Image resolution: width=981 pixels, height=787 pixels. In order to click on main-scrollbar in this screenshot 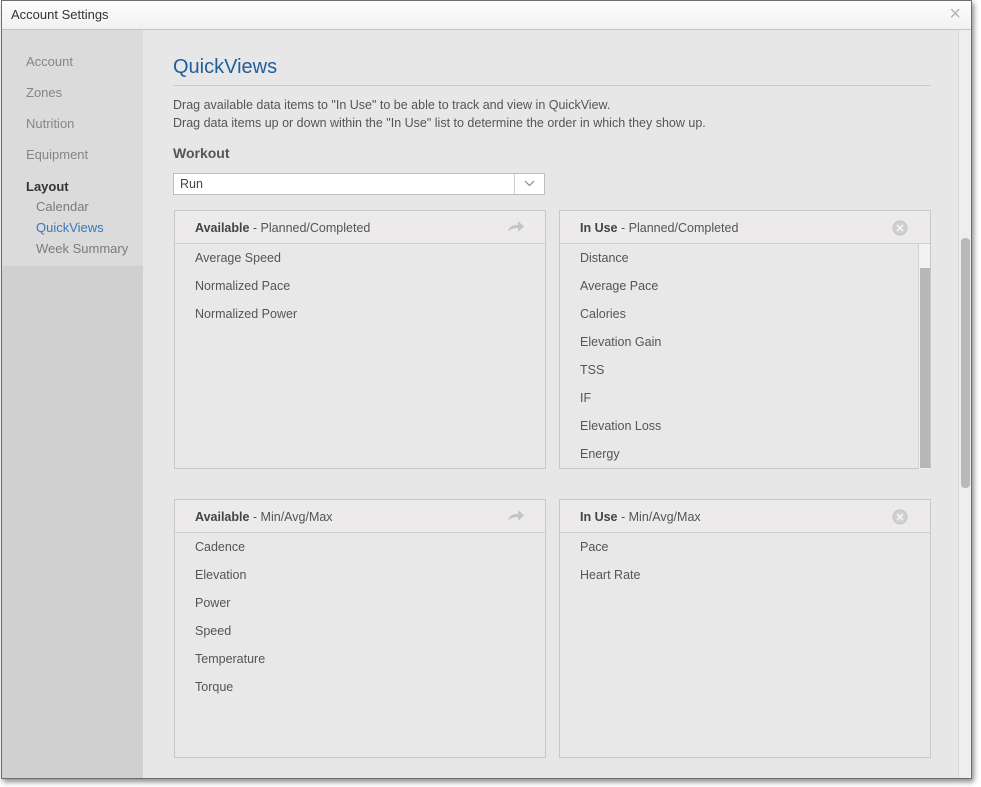, I will do `click(964, 404)`.